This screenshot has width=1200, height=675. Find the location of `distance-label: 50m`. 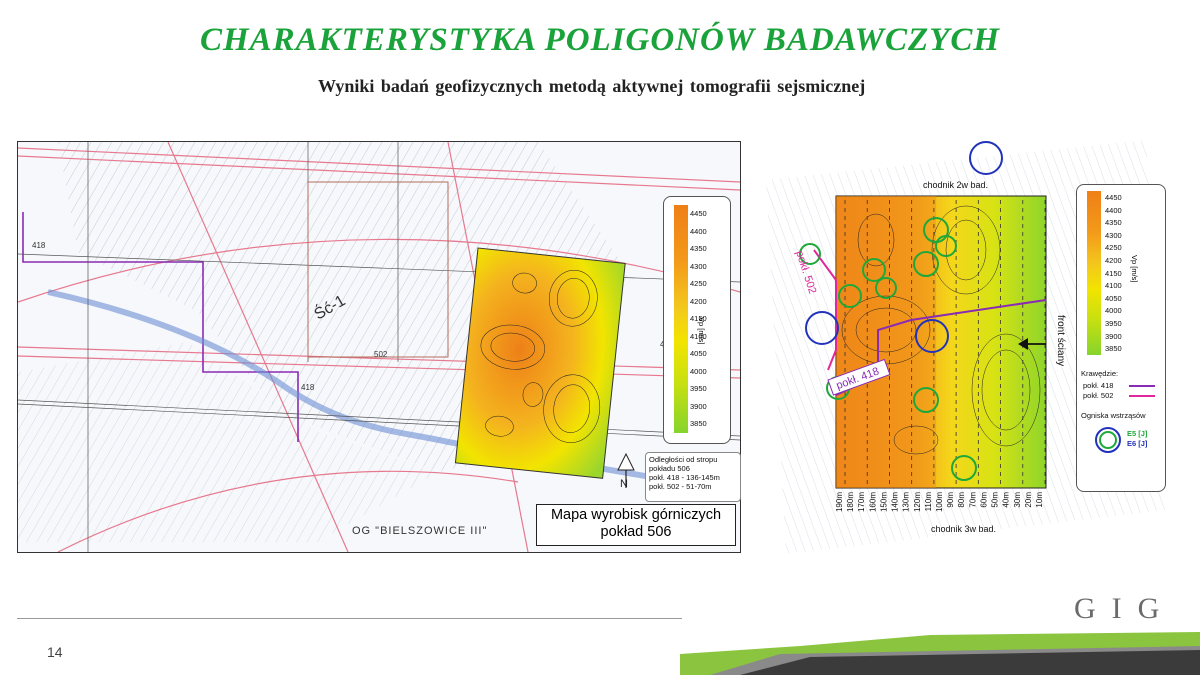

distance-label: 50m is located at coordinates (995, 500).